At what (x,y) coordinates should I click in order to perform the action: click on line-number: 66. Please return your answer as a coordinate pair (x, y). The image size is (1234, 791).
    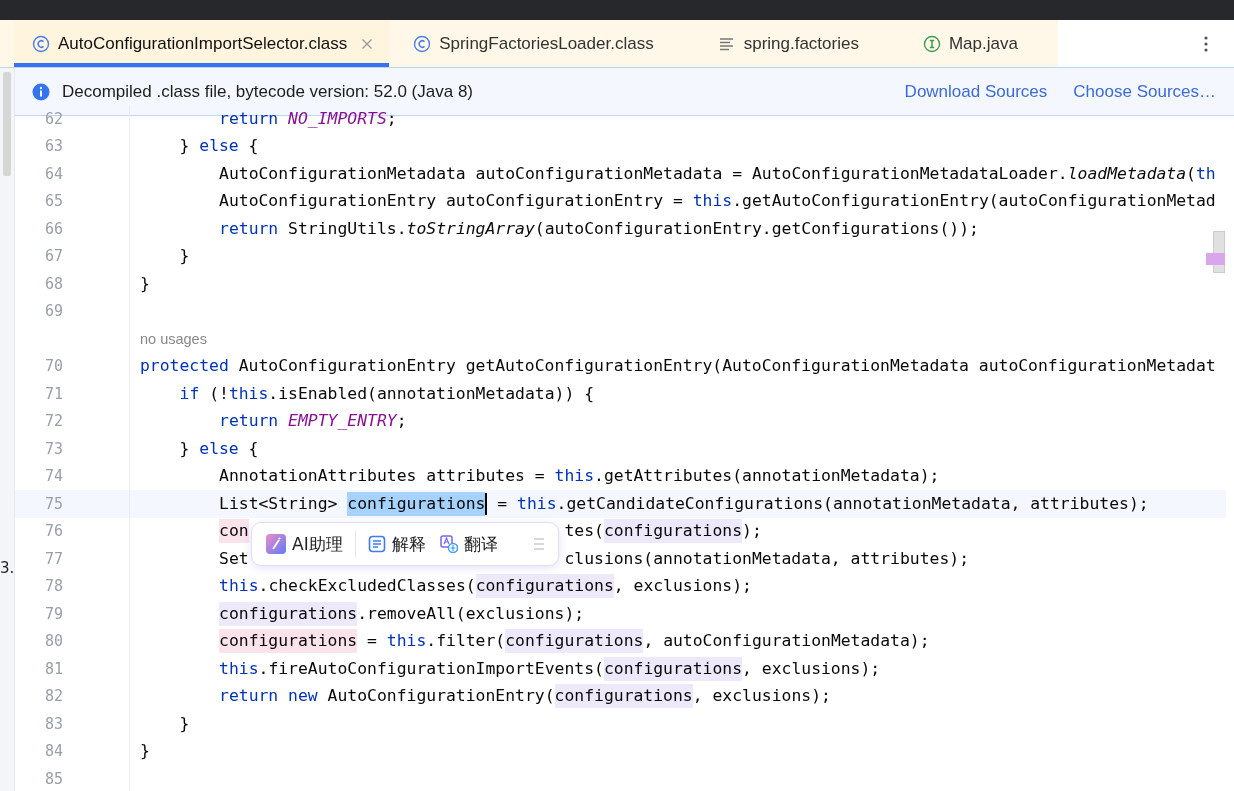
    Looking at the image, I should click on (53, 229).